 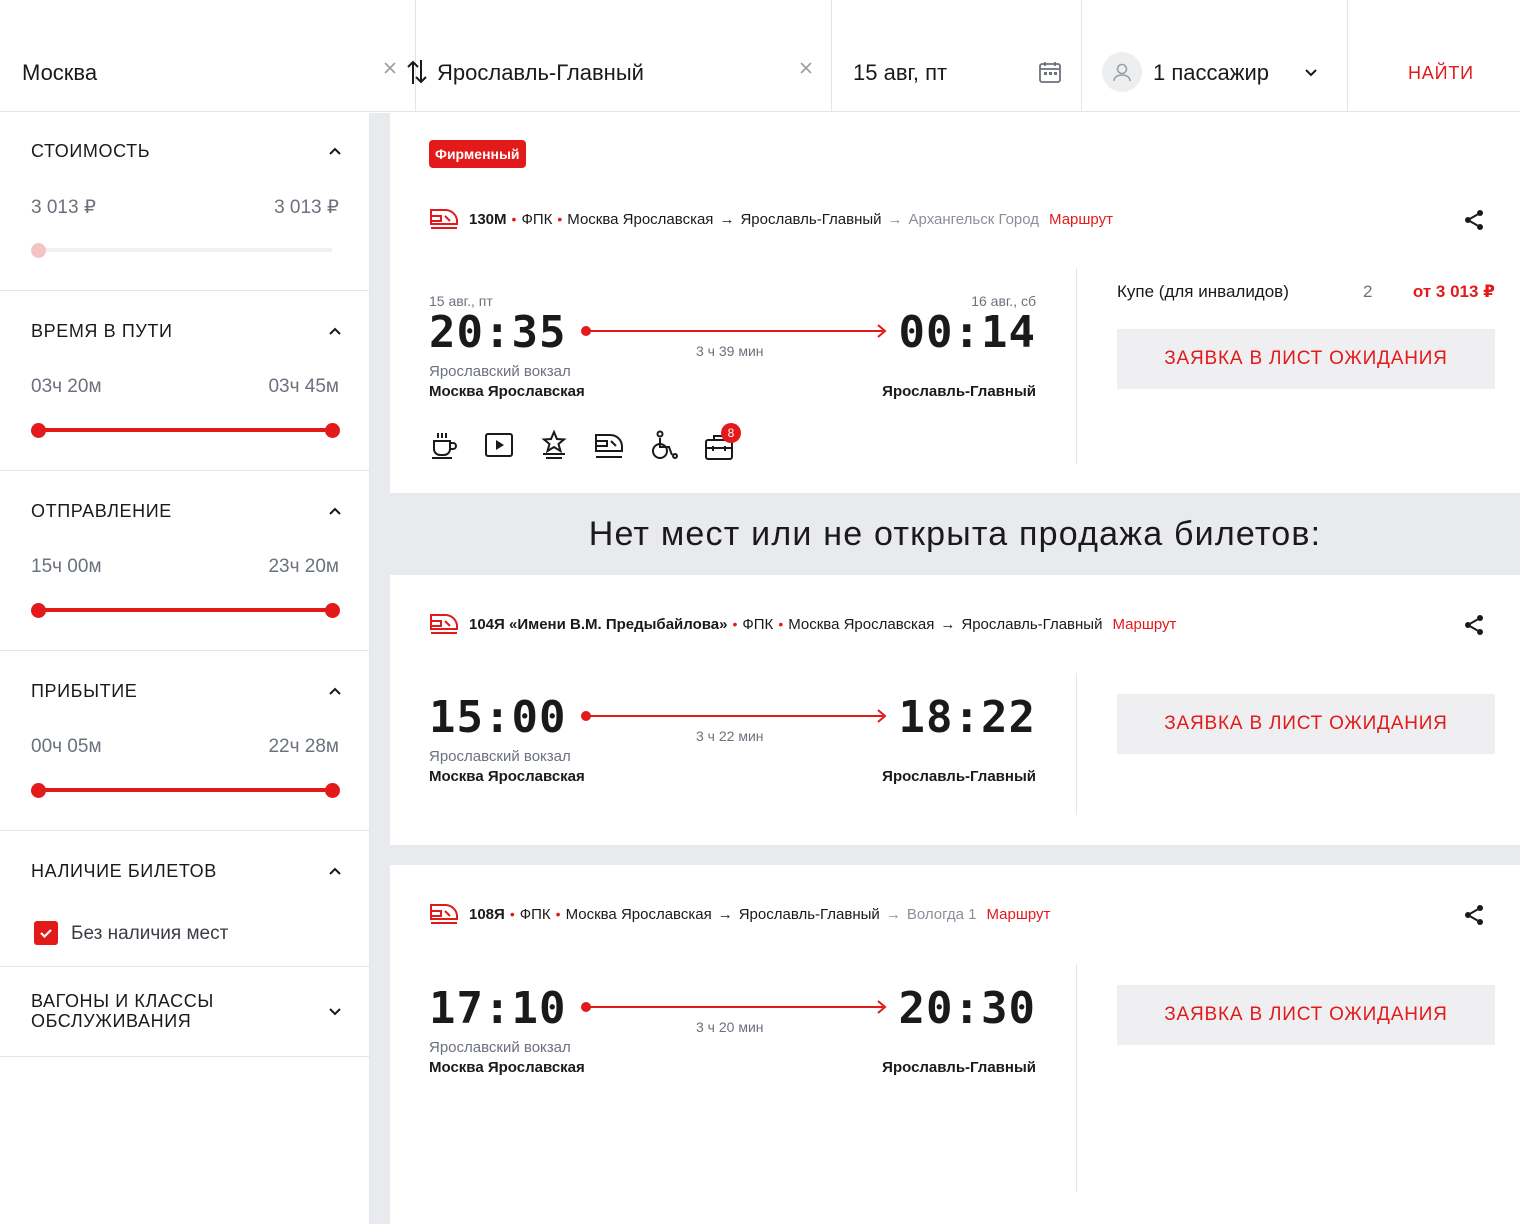 I want to click on passengers-value: 1 пассажир, so click(x=1211, y=72).